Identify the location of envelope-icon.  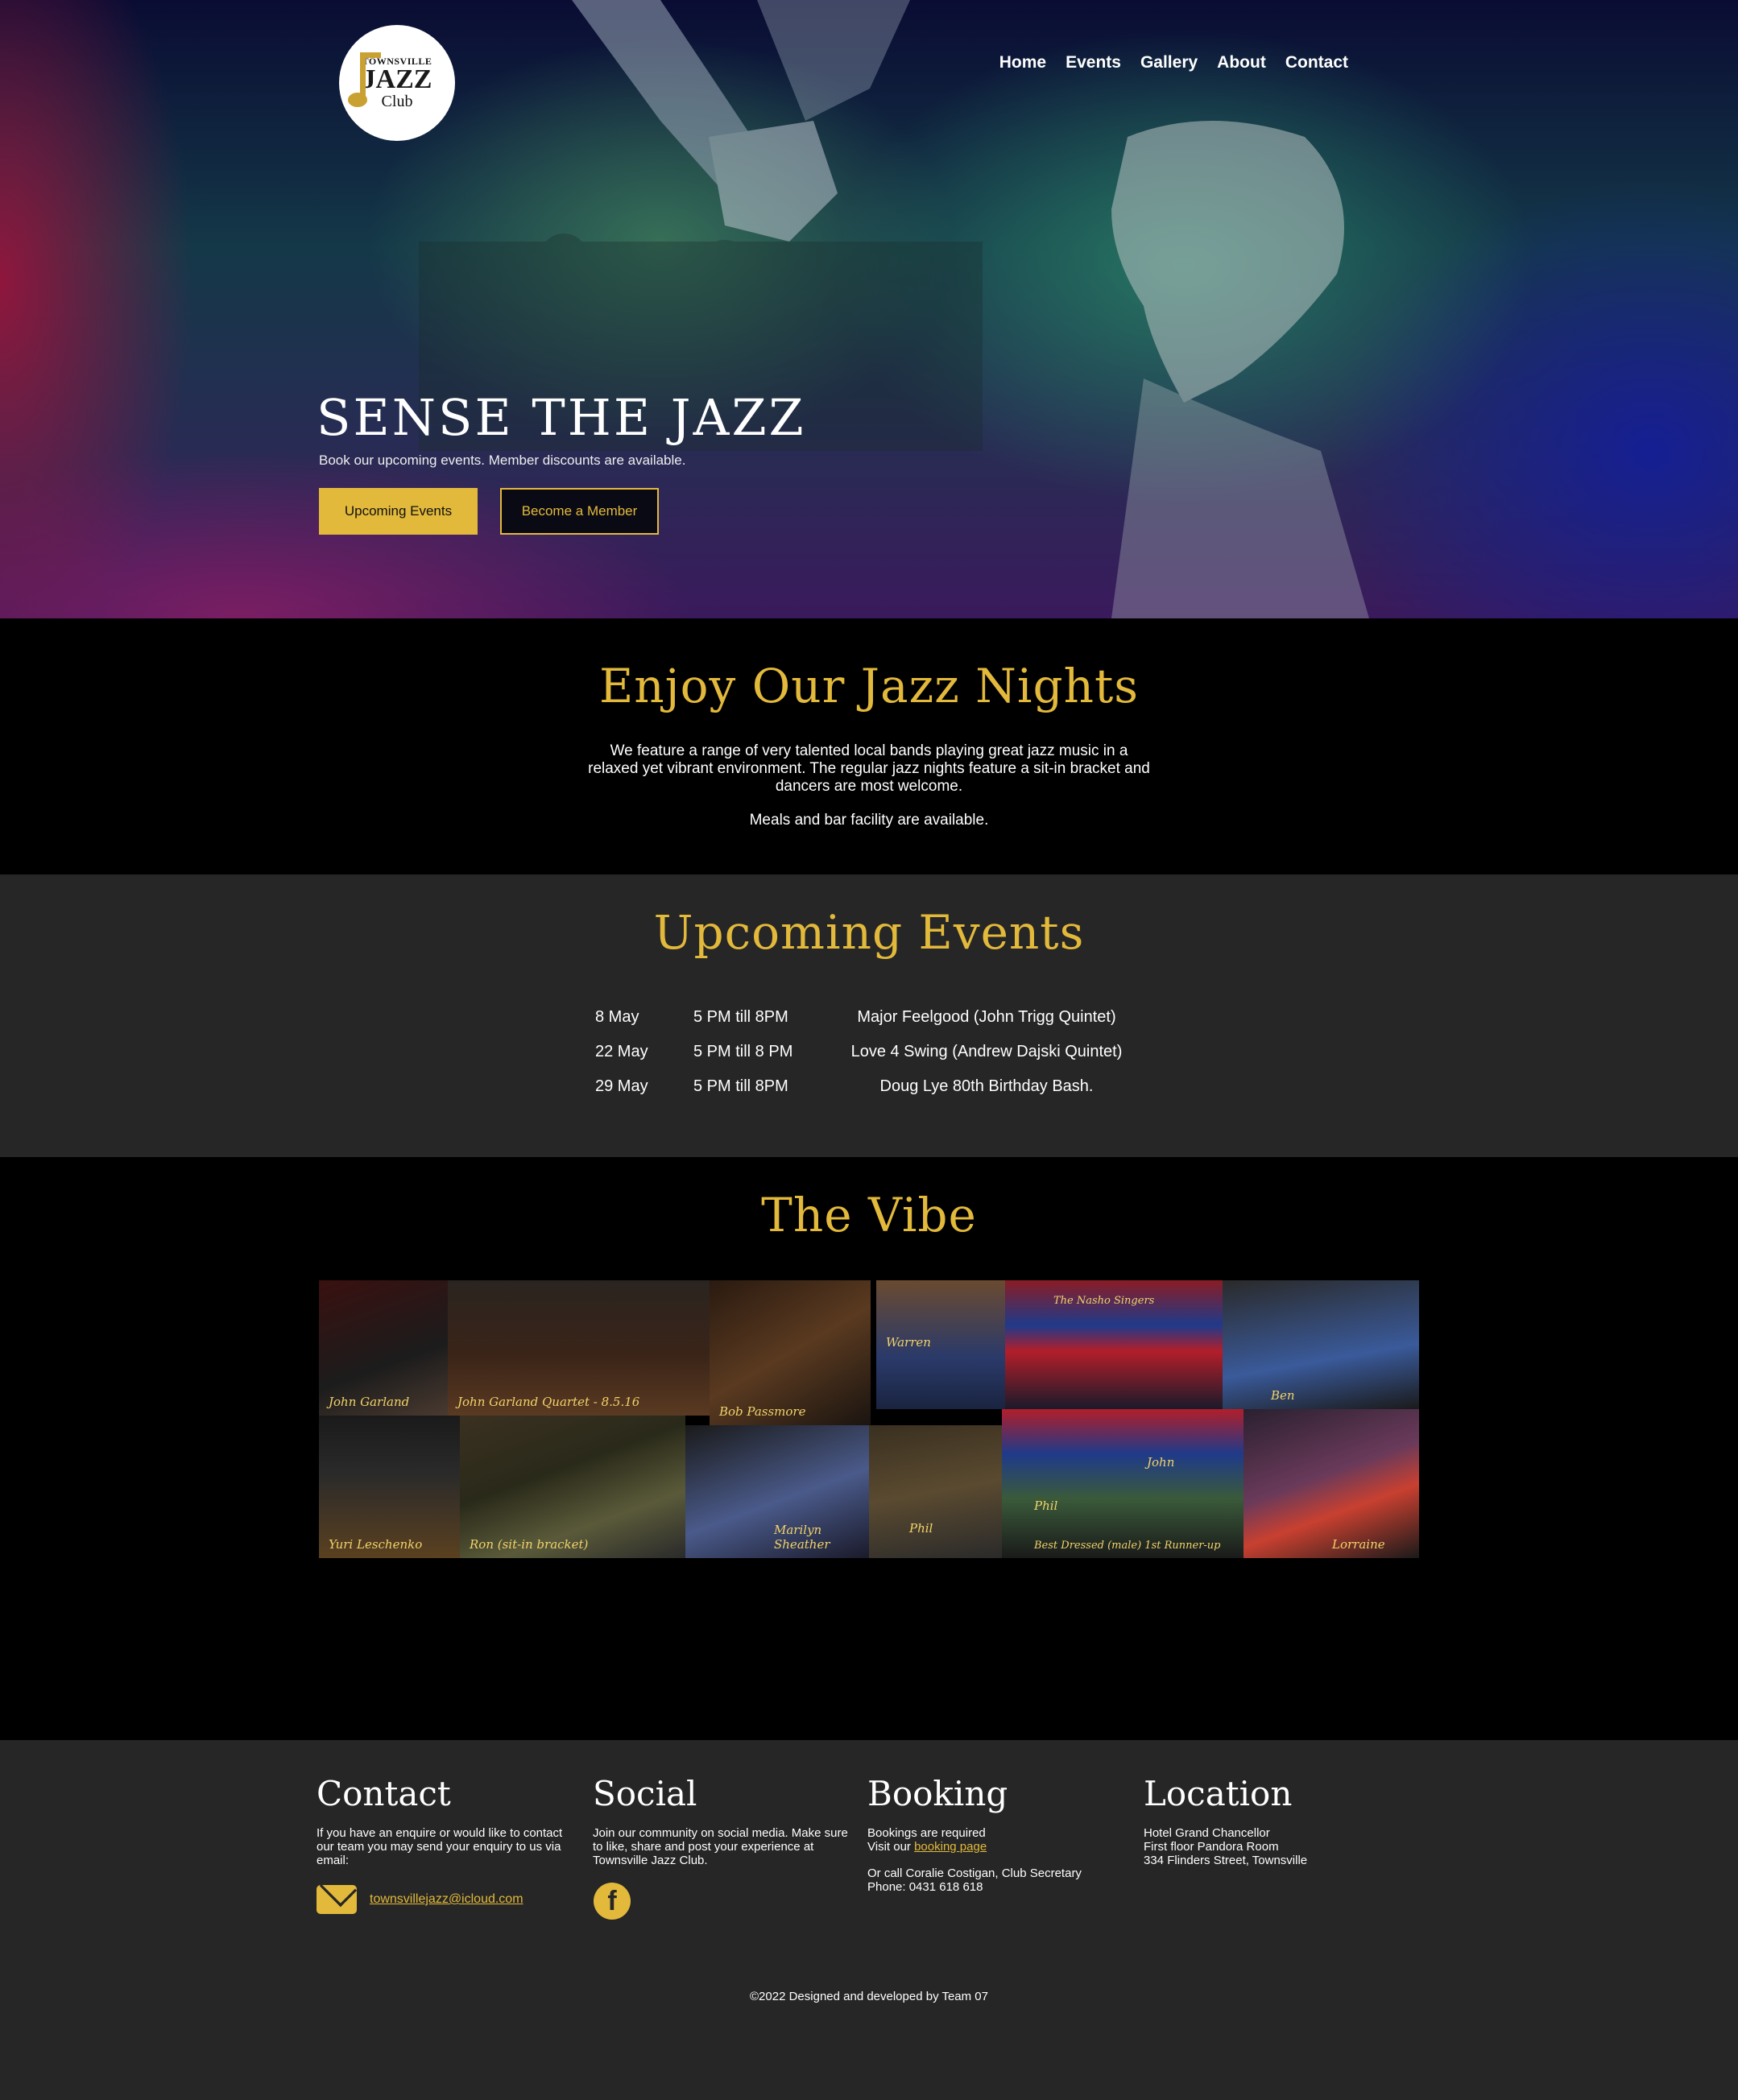
(337, 1899).